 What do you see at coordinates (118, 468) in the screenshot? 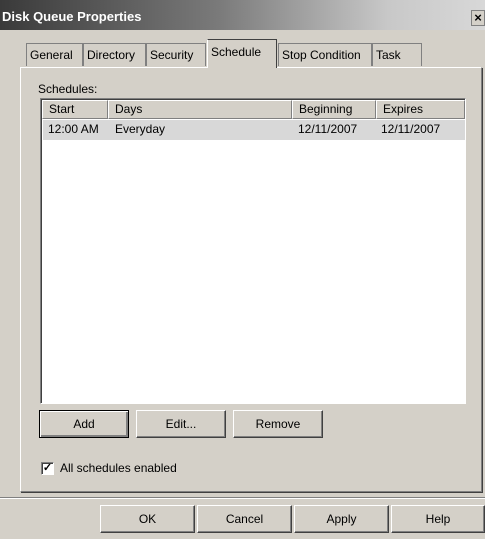
I see `all-schedules-enabled-label: All schedules enabled` at bounding box center [118, 468].